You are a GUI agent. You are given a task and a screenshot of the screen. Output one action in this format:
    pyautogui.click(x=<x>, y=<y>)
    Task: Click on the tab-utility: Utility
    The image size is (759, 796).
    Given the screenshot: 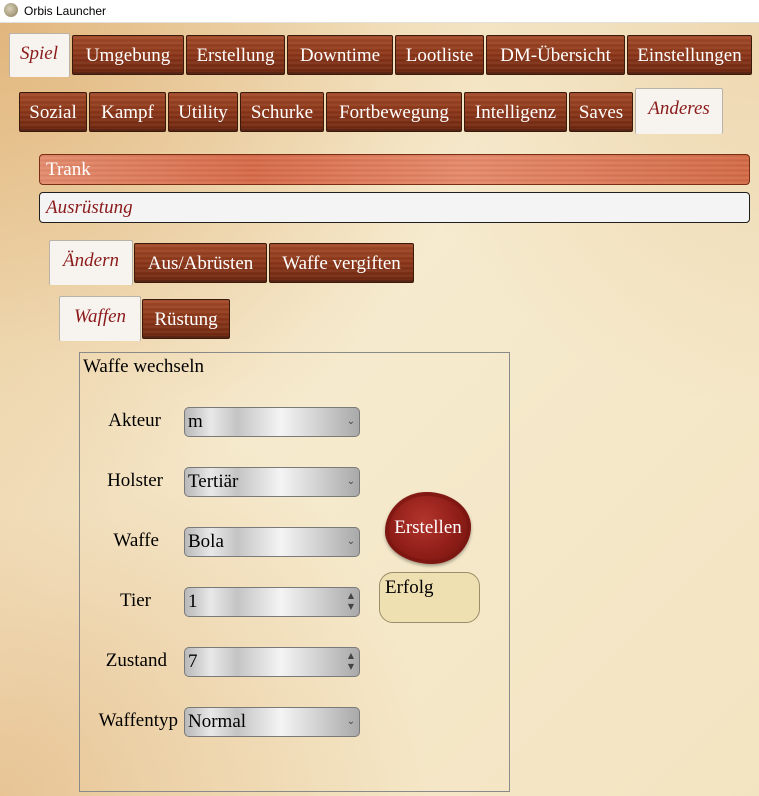 What is the action you would take?
    pyautogui.click(x=203, y=112)
    